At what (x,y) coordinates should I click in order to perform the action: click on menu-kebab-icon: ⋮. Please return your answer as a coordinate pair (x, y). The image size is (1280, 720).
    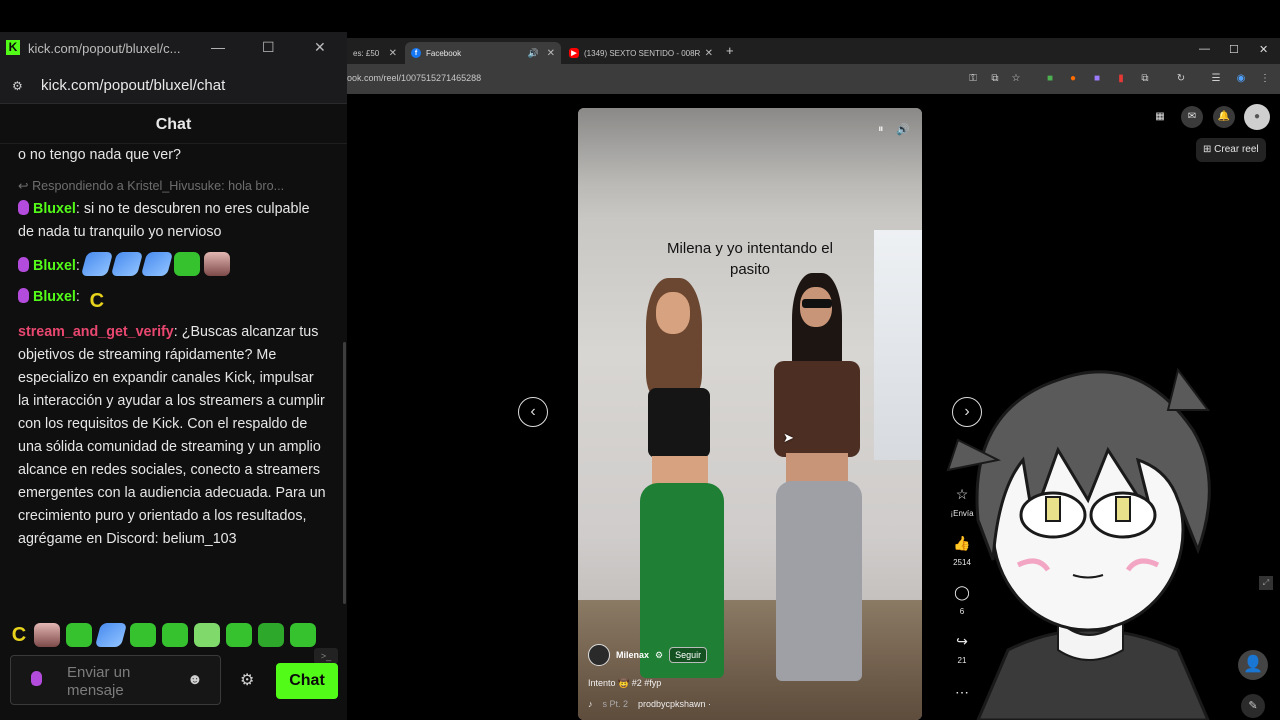
    Looking at the image, I should click on (1265, 79).